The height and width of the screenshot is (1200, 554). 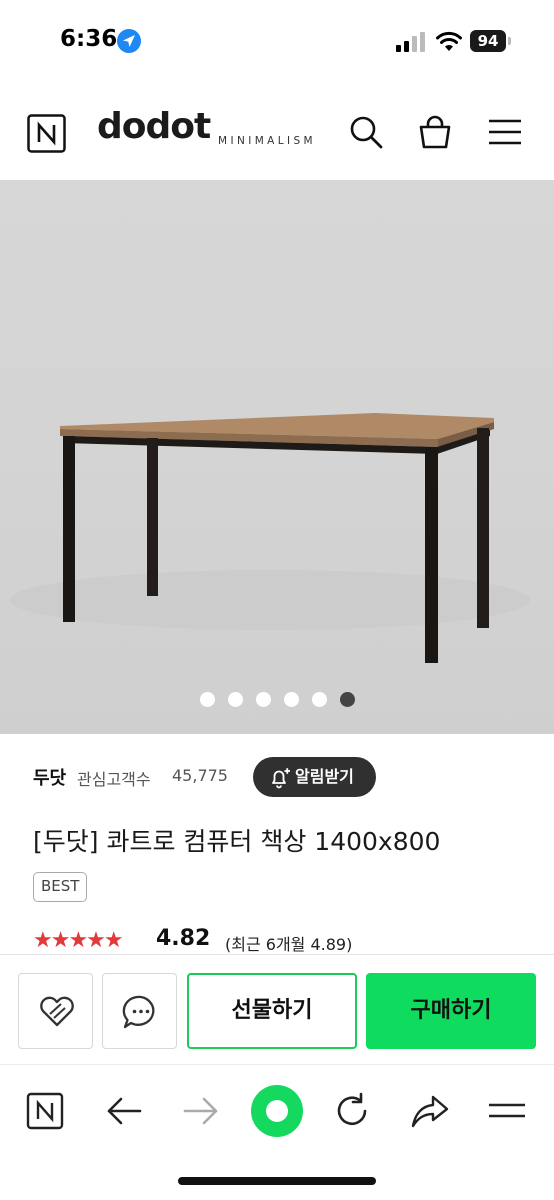 What do you see at coordinates (505, 132) in the screenshot?
I see `menu-icon` at bounding box center [505, 132].